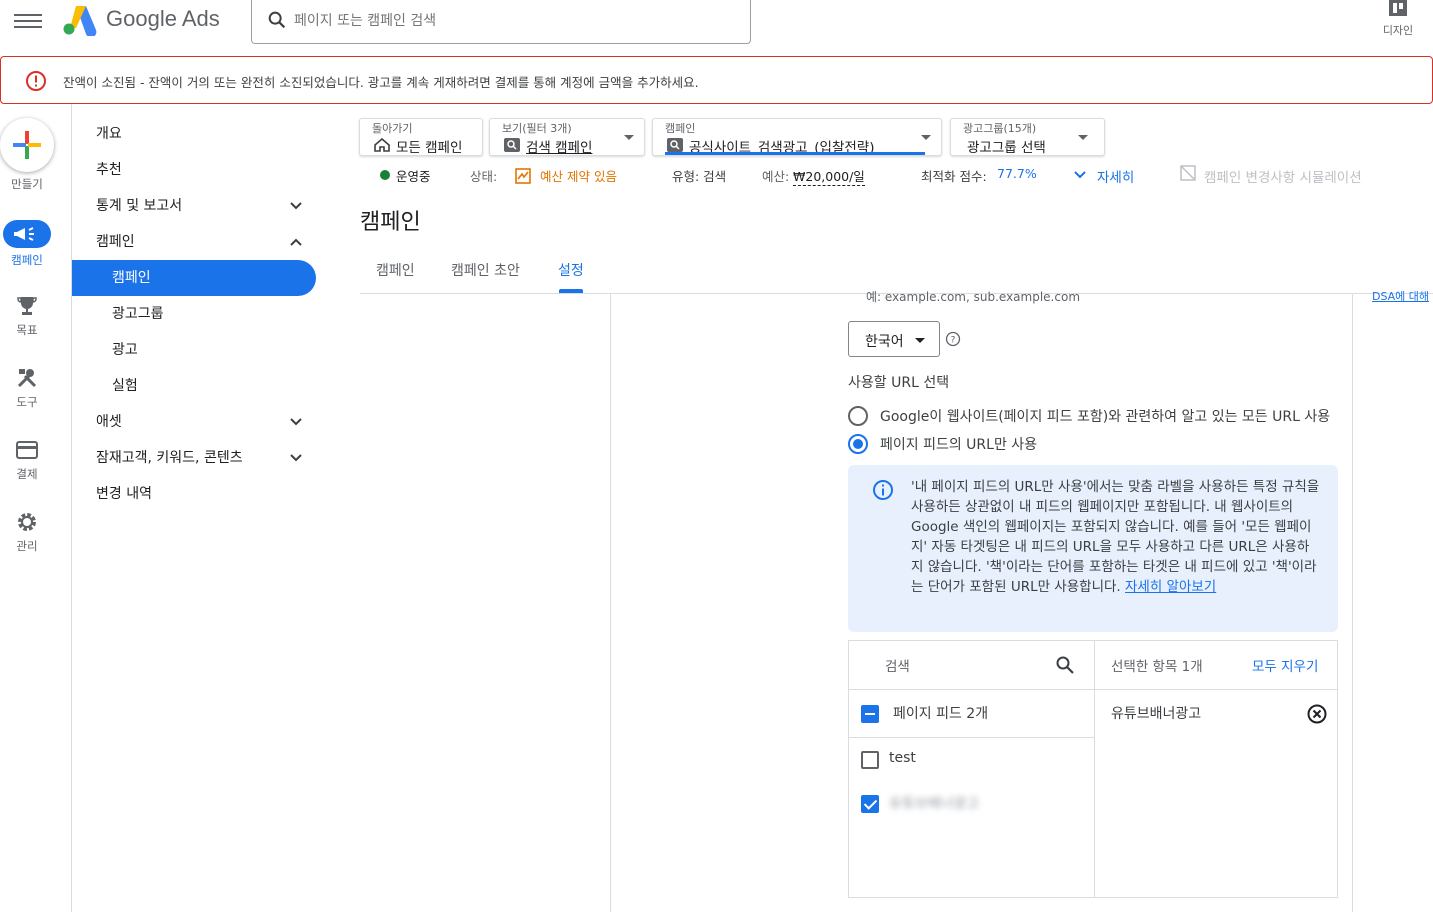 The image size is (1433, 912). I want to click on campaign-type: 유형: 검색, so click(699, 176).